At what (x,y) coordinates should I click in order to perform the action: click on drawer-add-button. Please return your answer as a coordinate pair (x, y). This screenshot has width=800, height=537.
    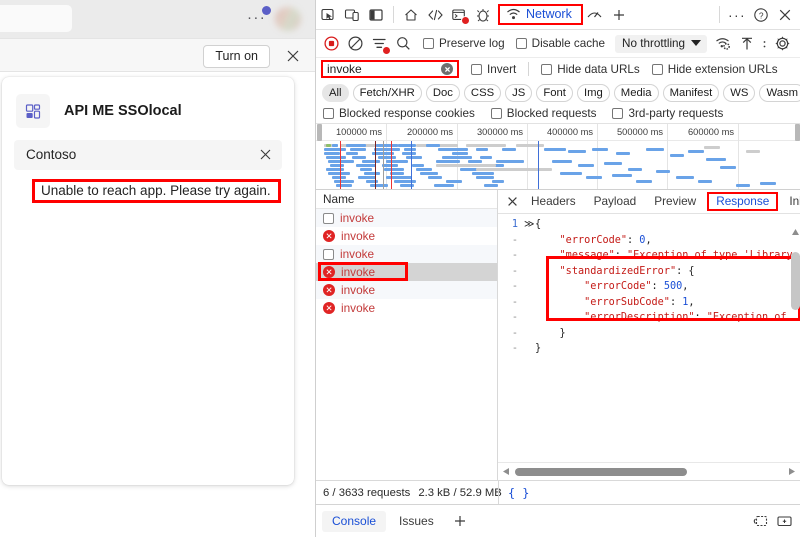
    Looking at the image, I should click on (460, 521).